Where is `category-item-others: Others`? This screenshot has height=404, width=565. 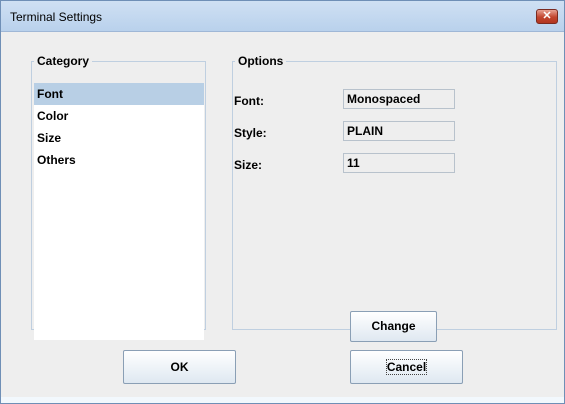 category-item-others: Others is located at coordinates (119, 160).